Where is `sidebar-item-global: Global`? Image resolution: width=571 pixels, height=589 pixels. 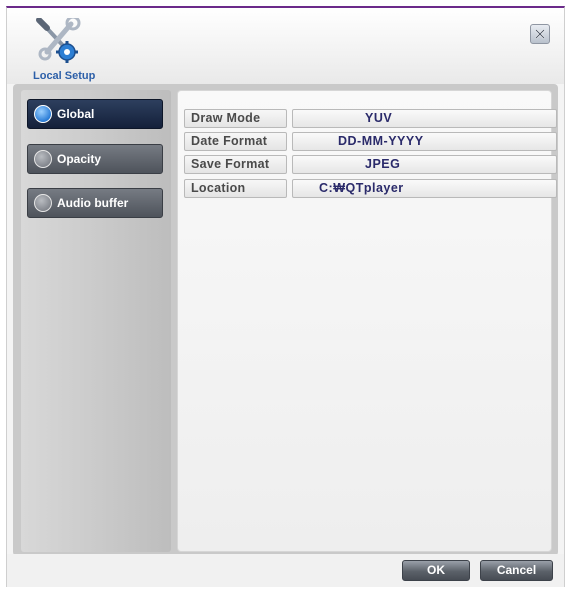
sidebar-item-global: Global is located at coordinates (95, 114).